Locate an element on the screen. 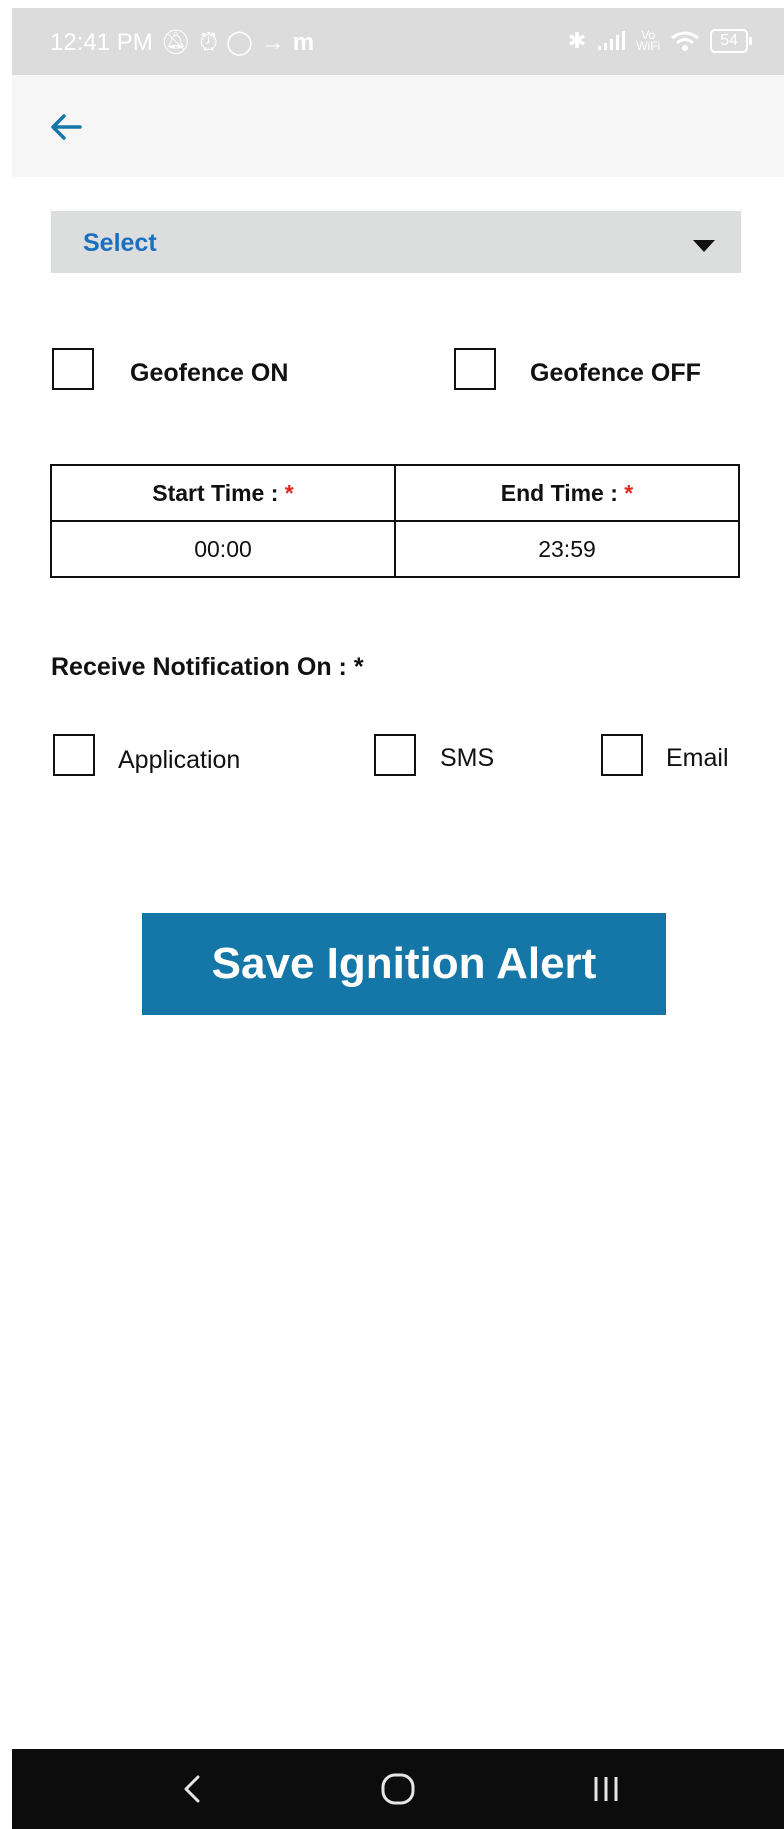 The width and height of the screenshot is (784, 1829). chevron-down-icon is located at coordinates (704, 246).